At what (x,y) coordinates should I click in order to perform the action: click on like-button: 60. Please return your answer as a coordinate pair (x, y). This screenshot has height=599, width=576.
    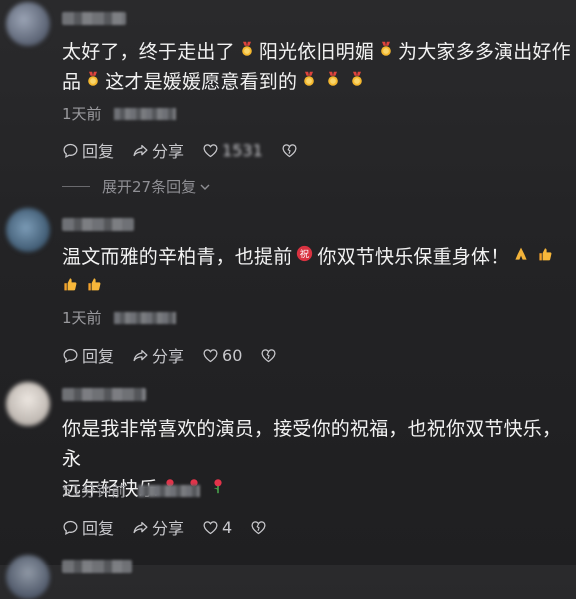
    Looking at the image, I should click on (222, 355).